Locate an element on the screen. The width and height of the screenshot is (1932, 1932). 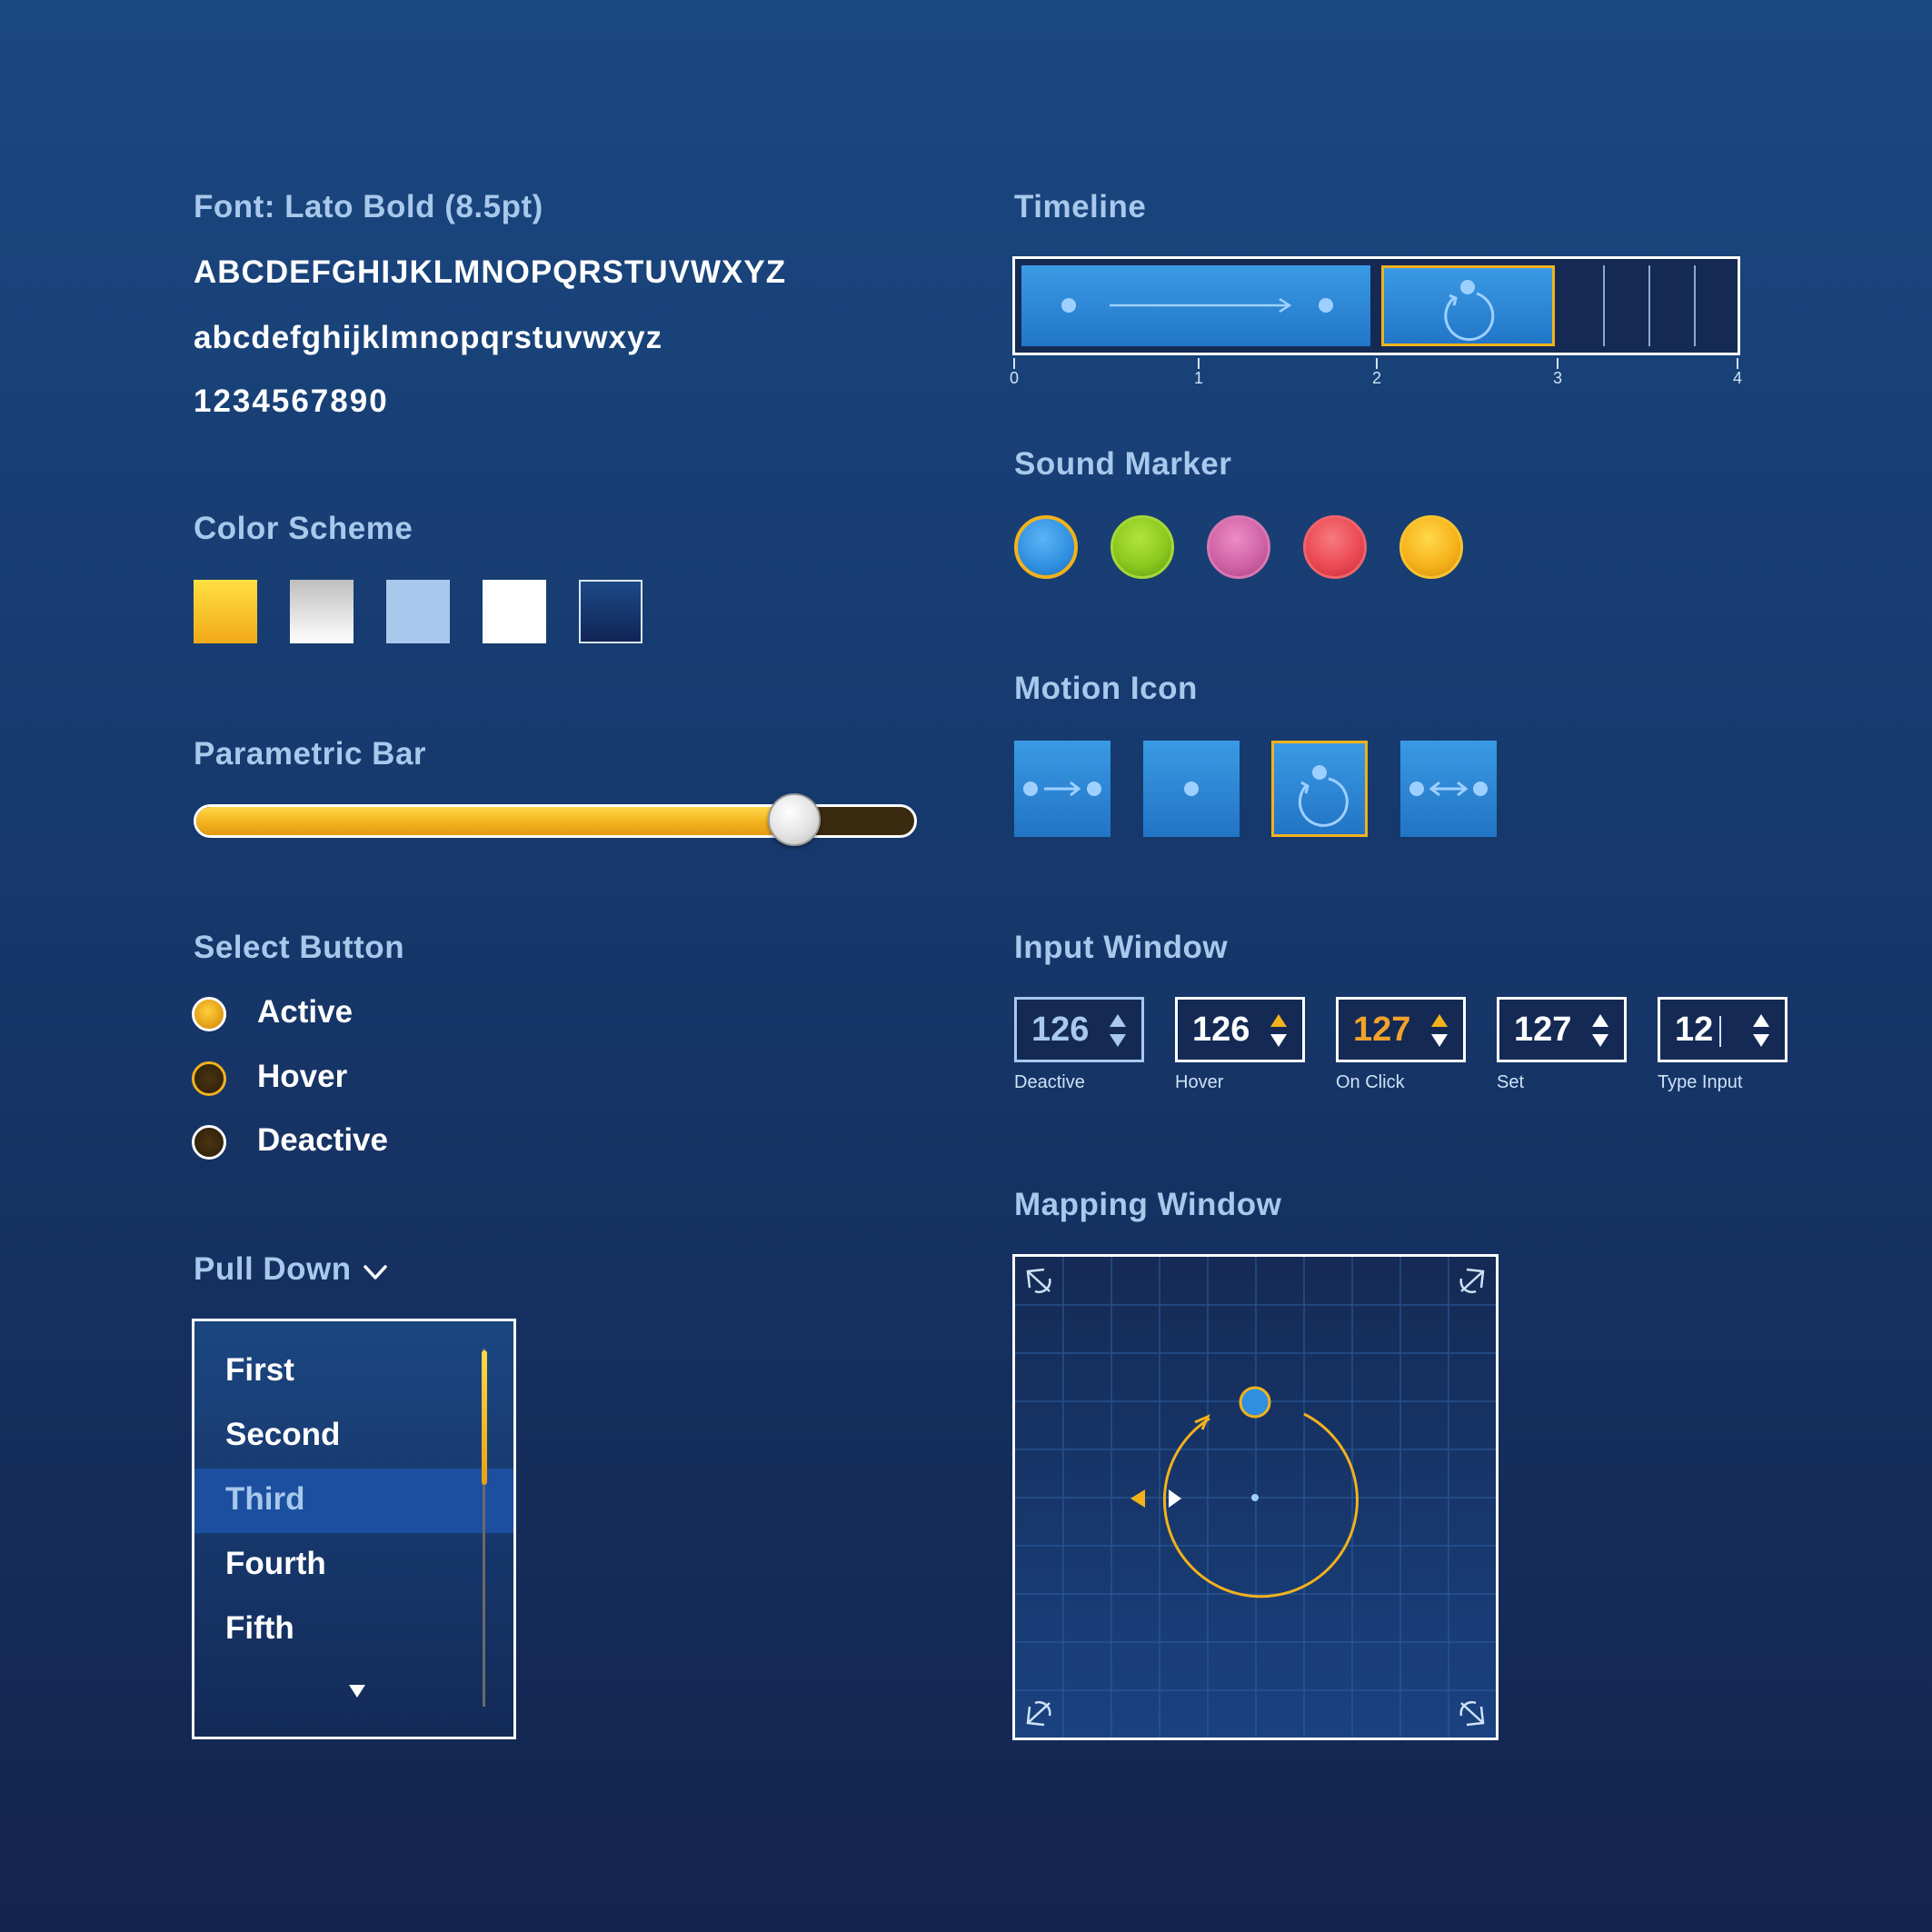
bidirectional-arrow-icon is located at coordinates (1449, 789).